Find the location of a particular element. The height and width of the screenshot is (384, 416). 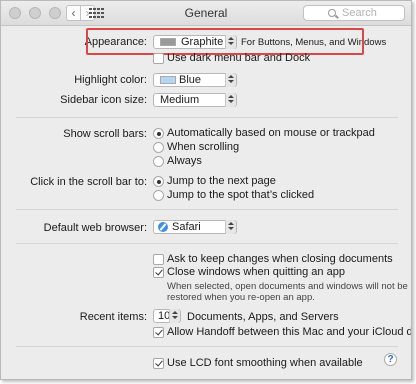

scroll-bars-always-label: Always is located at coordinates (184, 161).